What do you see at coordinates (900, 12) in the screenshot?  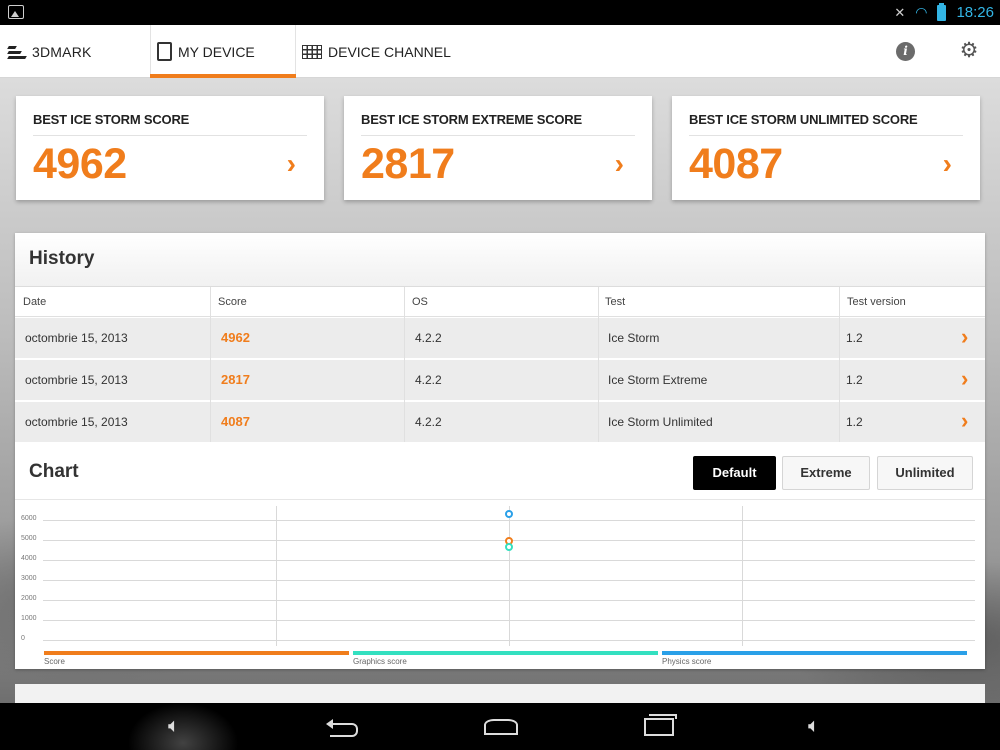 I see `mute-icon: ✕` at bounding box center [900, 12].